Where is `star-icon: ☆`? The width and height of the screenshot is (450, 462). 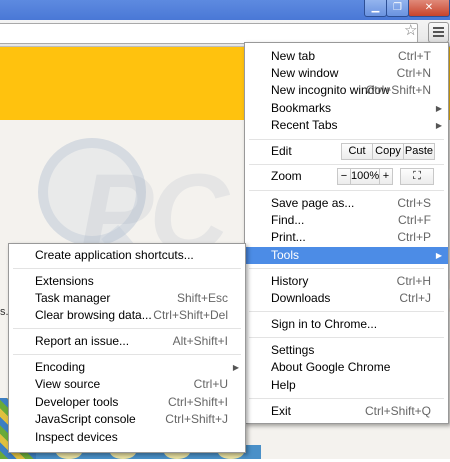
star-icon: ☆ is located at coordinates (410, 30).